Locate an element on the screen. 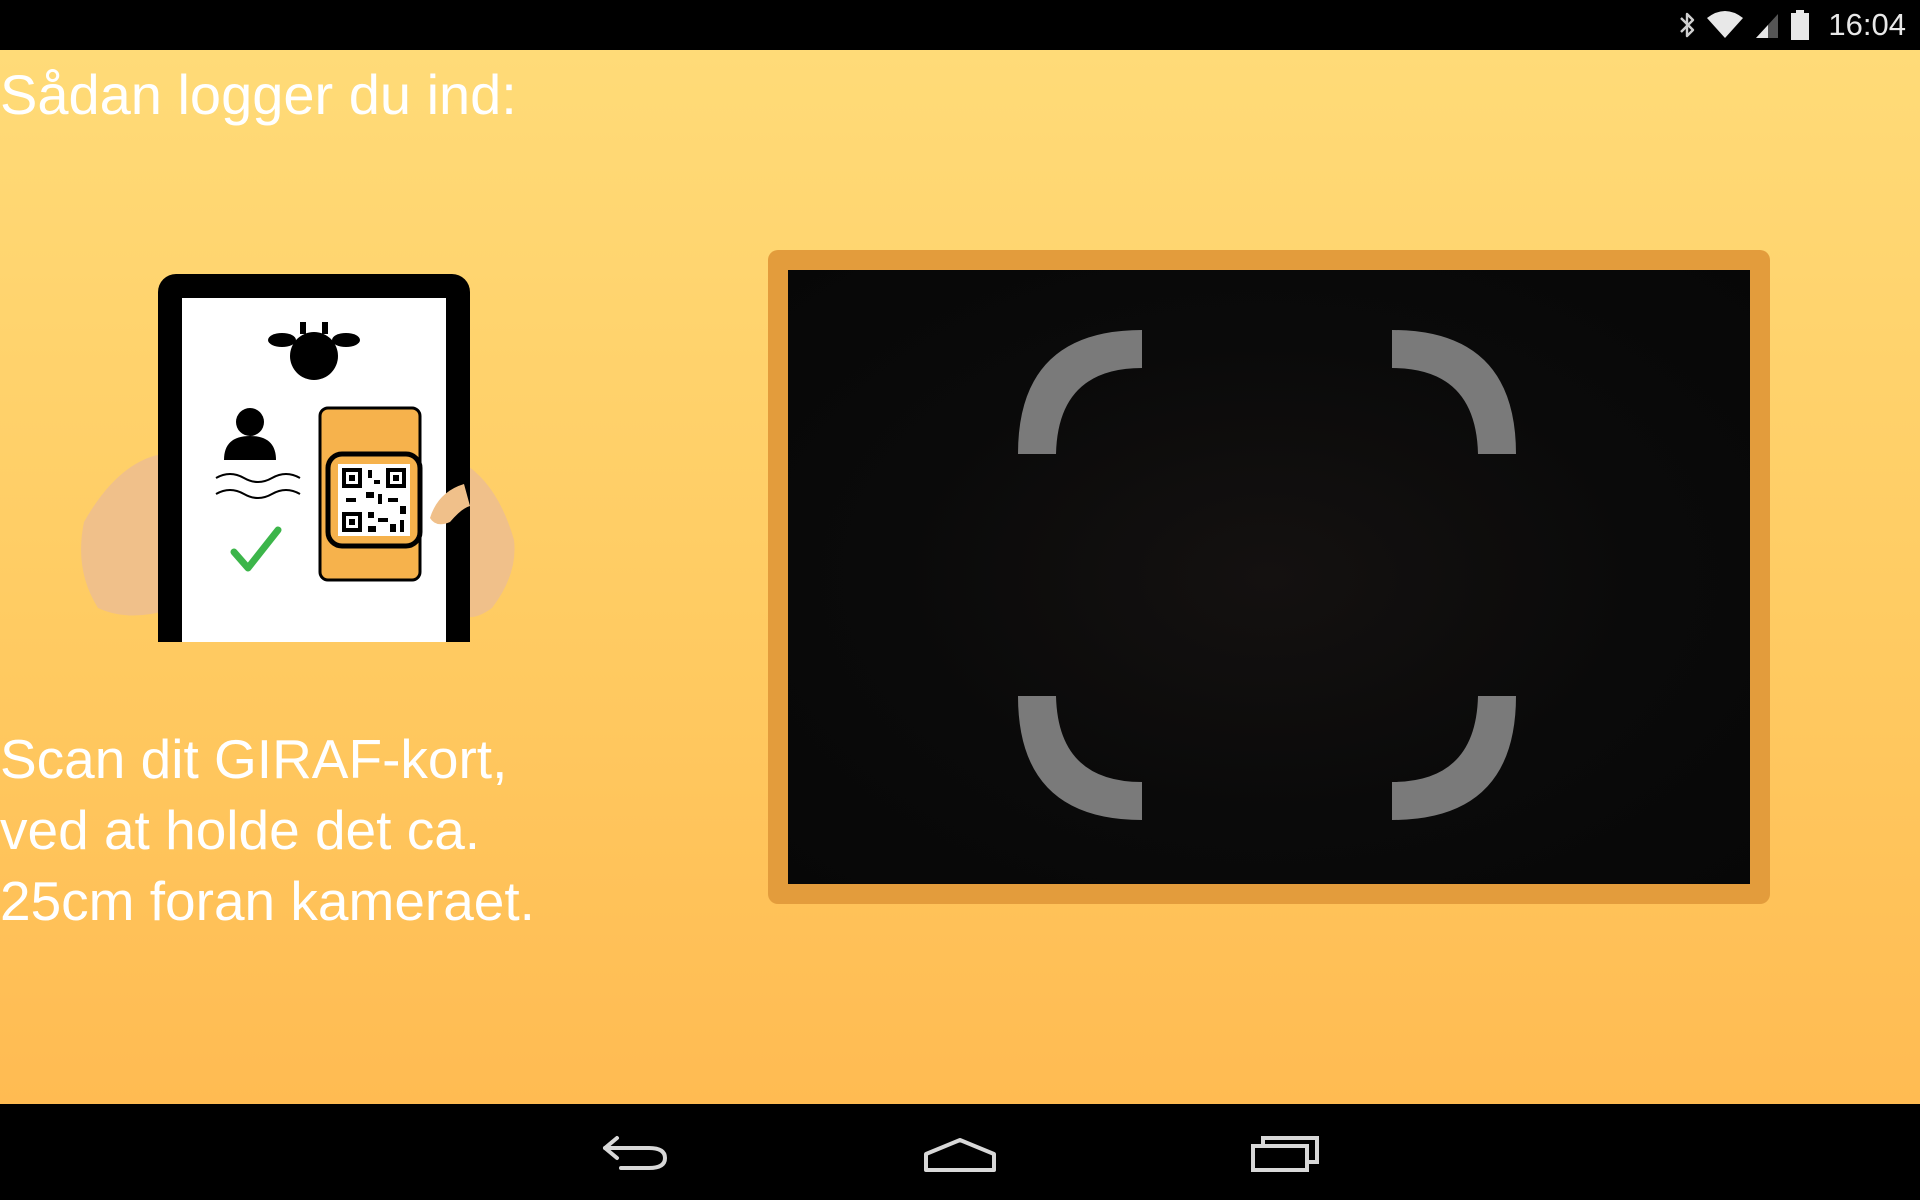 This screenshot has width=1920, height=1200. back-button is located at coordinates (635, 1152).